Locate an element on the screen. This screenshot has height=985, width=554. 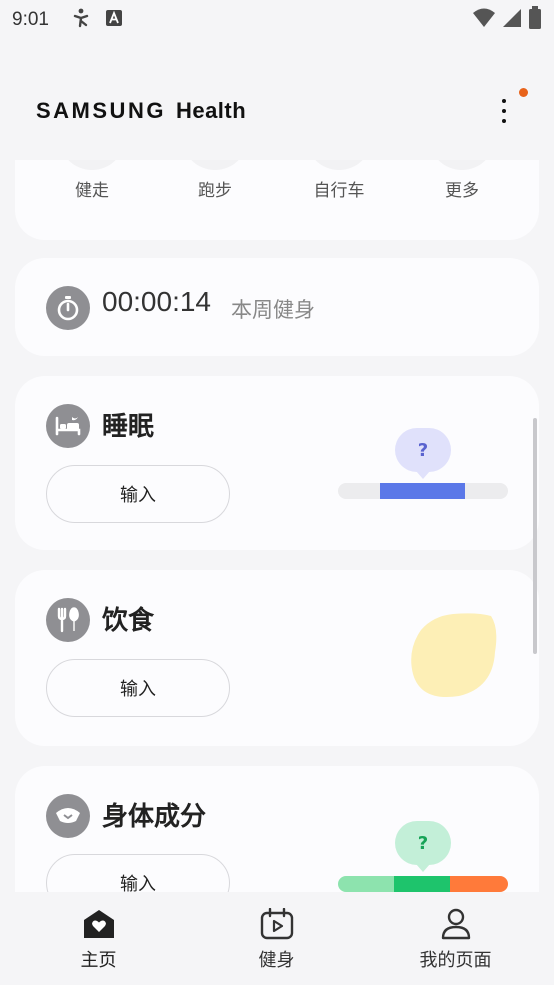
food-blob is located at coordinates (454, 655).